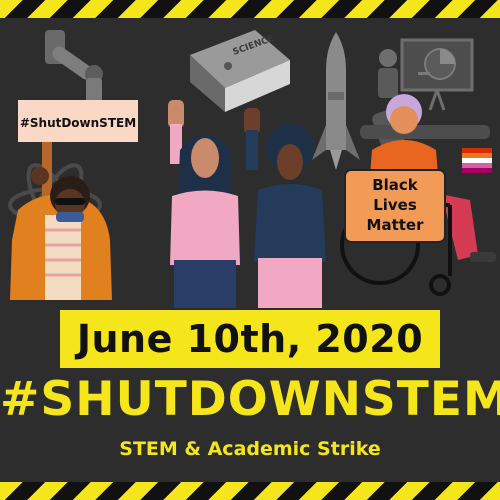 The height and width of the screenshot is (500, 500). Describe the element at coordinates (250, 399) in the screenshot. I see `headline-hashtag: #SHUTDOWNSTEM` at that location.